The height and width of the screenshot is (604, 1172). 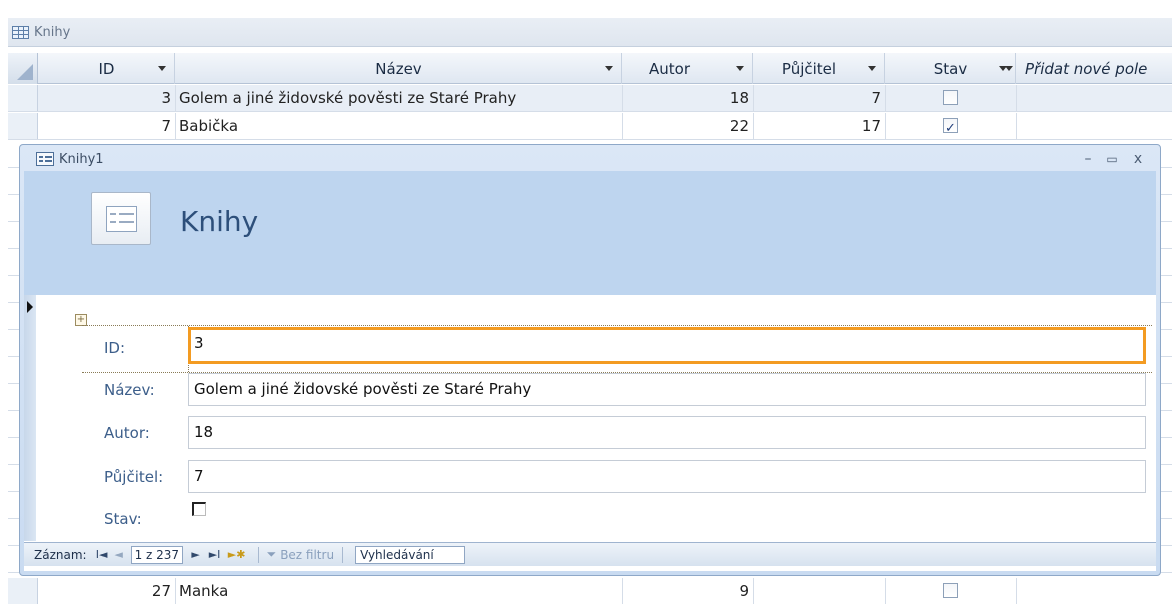 What do you see at coordinates (1112, 159) in the screenshot?
I see `maximize-button: ▭` at bounding box center [1112, 159].